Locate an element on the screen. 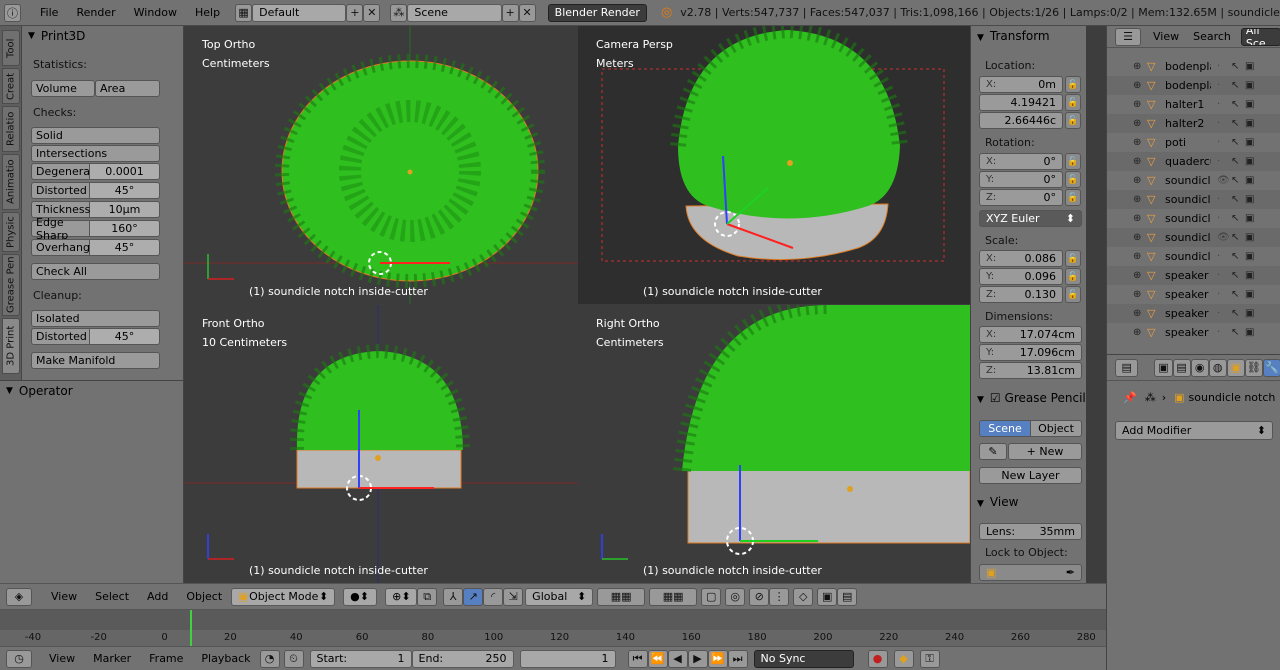 This screenshot has height=670, width=1280. jump-keyframe-back-icon: ⏪ is located at coordinates (657, 658).